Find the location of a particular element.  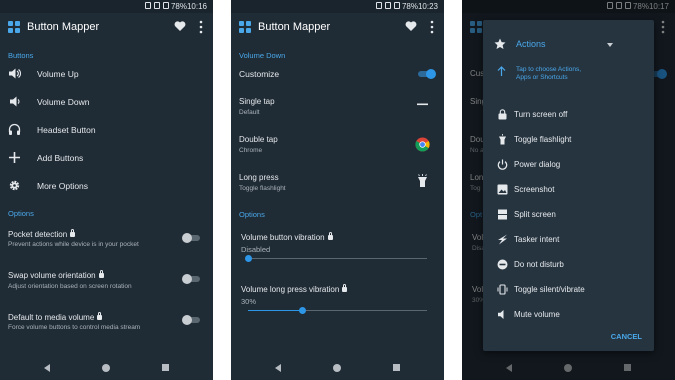

volume-down-icon is located at coordinates (15, 101).